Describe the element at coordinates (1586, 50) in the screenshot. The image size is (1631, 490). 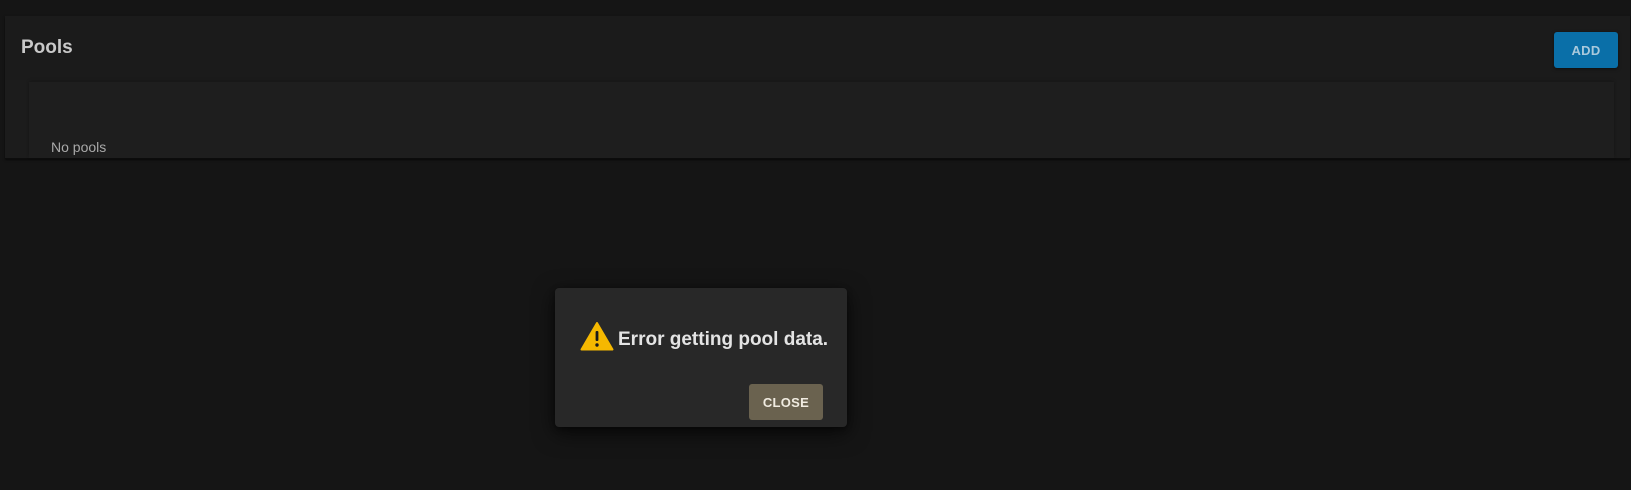
I see `add-pool-button: ADD` at that location.